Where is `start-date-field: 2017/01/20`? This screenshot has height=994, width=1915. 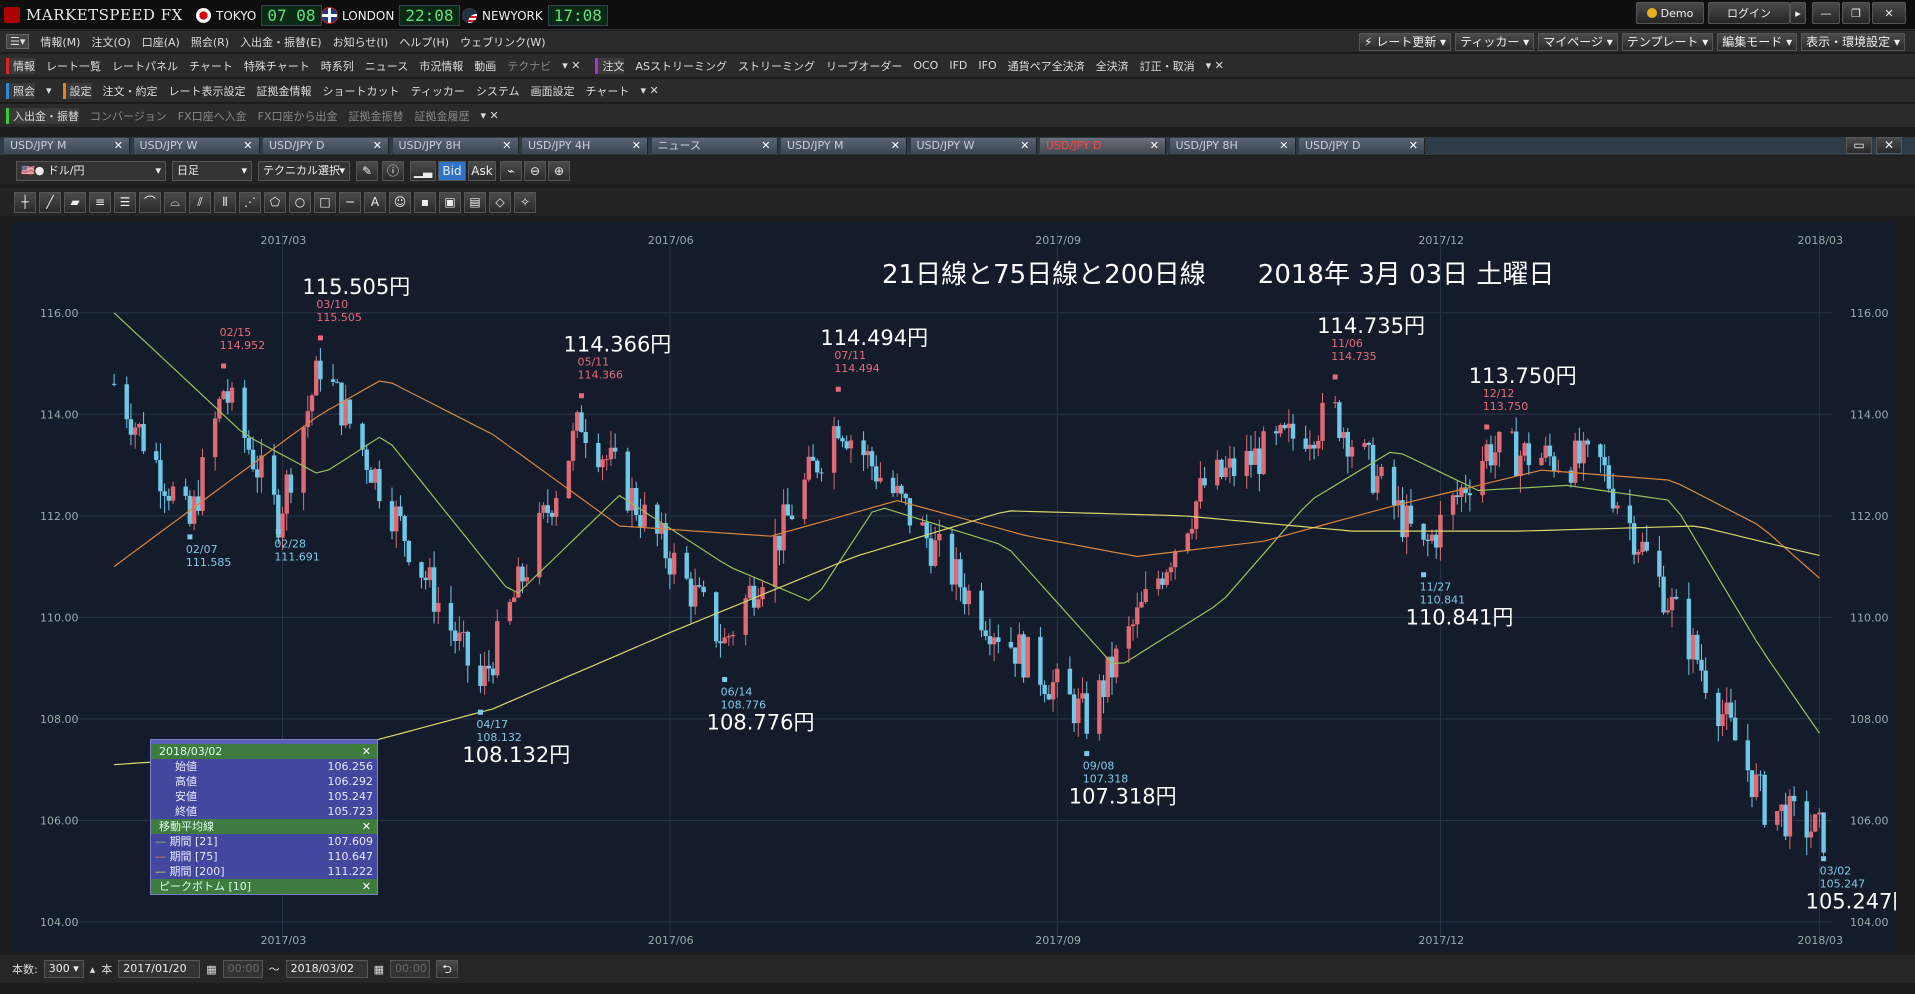 start-date-field: 2017/01/20 is located at coordinates (159, 969).